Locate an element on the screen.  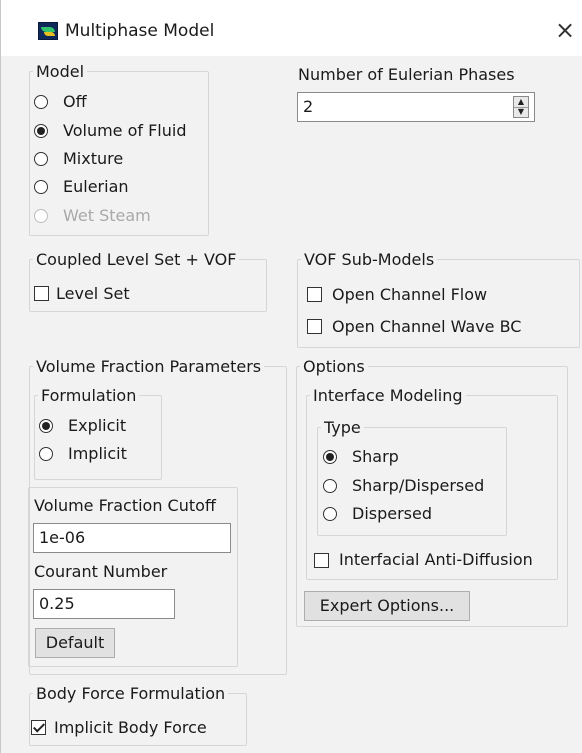
eulerian-phases-input: 2 is located at coordinates (416, 107).